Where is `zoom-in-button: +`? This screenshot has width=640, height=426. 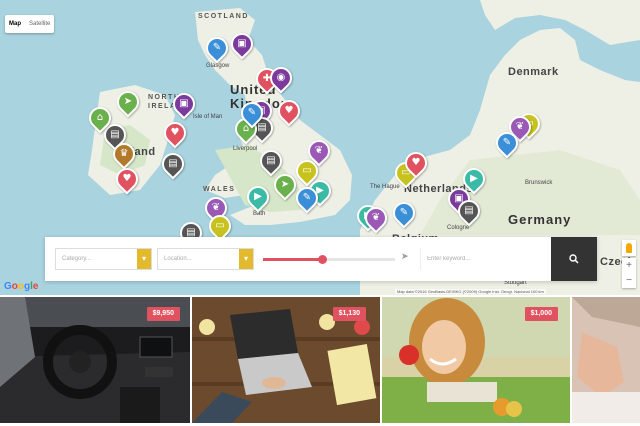
zoom-in-button: + is located at coordinates (629, 265).